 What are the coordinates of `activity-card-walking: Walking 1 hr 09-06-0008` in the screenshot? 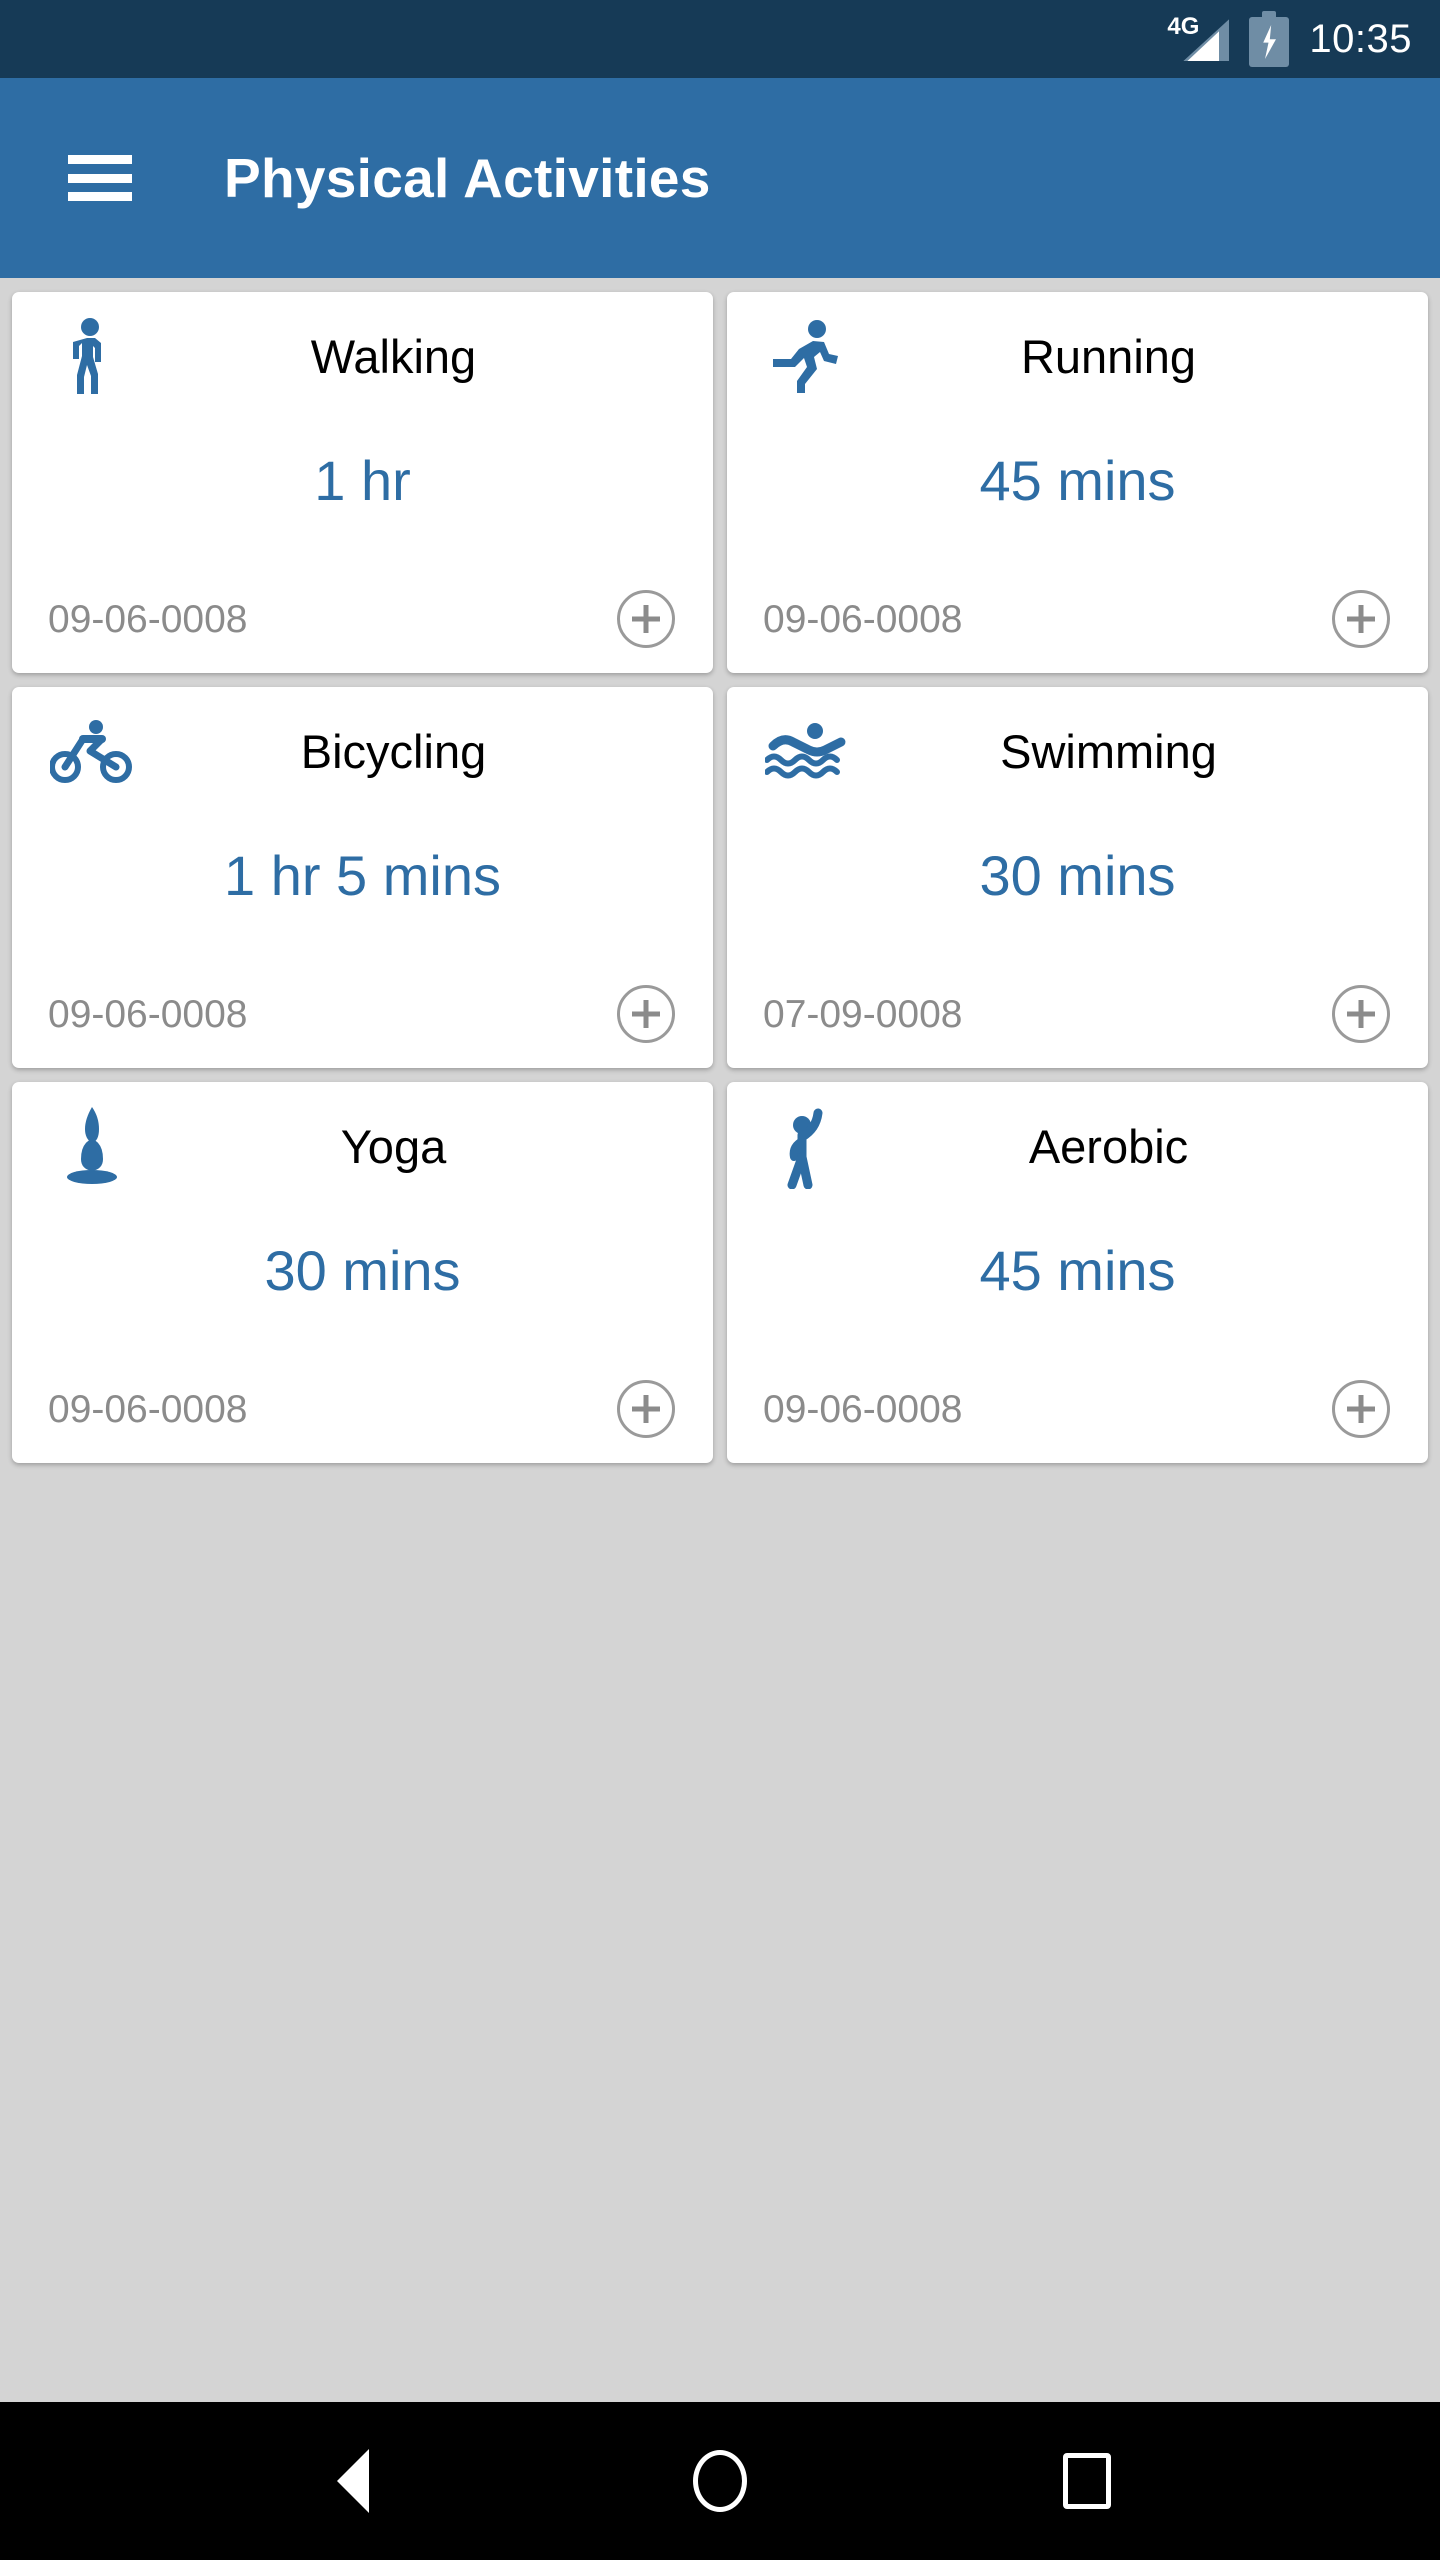 It's located at (362, 482).